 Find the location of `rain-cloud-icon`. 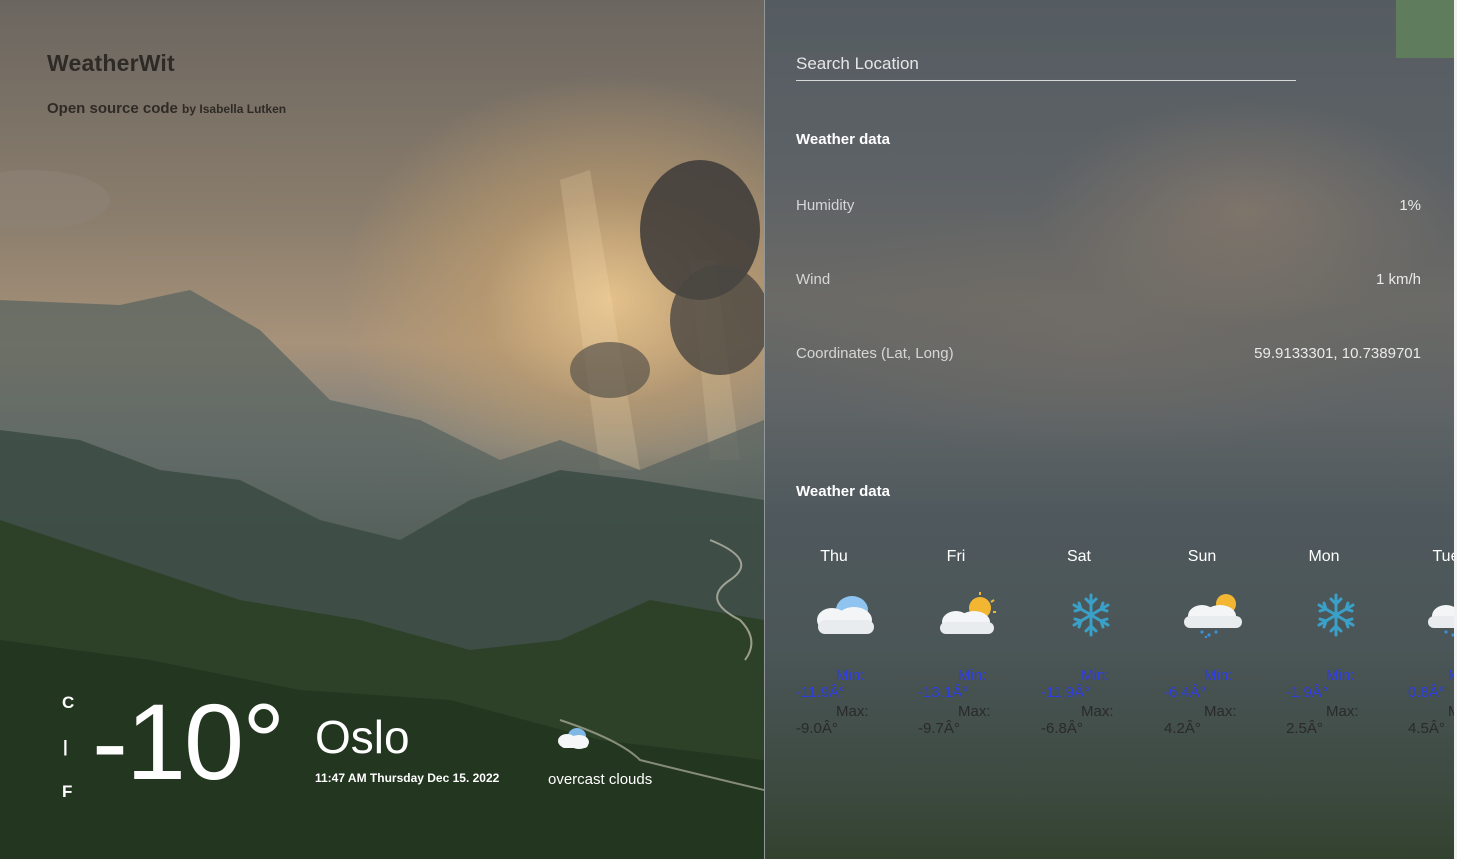

rain-cloud-icon is located at coordinates (1441, 621).